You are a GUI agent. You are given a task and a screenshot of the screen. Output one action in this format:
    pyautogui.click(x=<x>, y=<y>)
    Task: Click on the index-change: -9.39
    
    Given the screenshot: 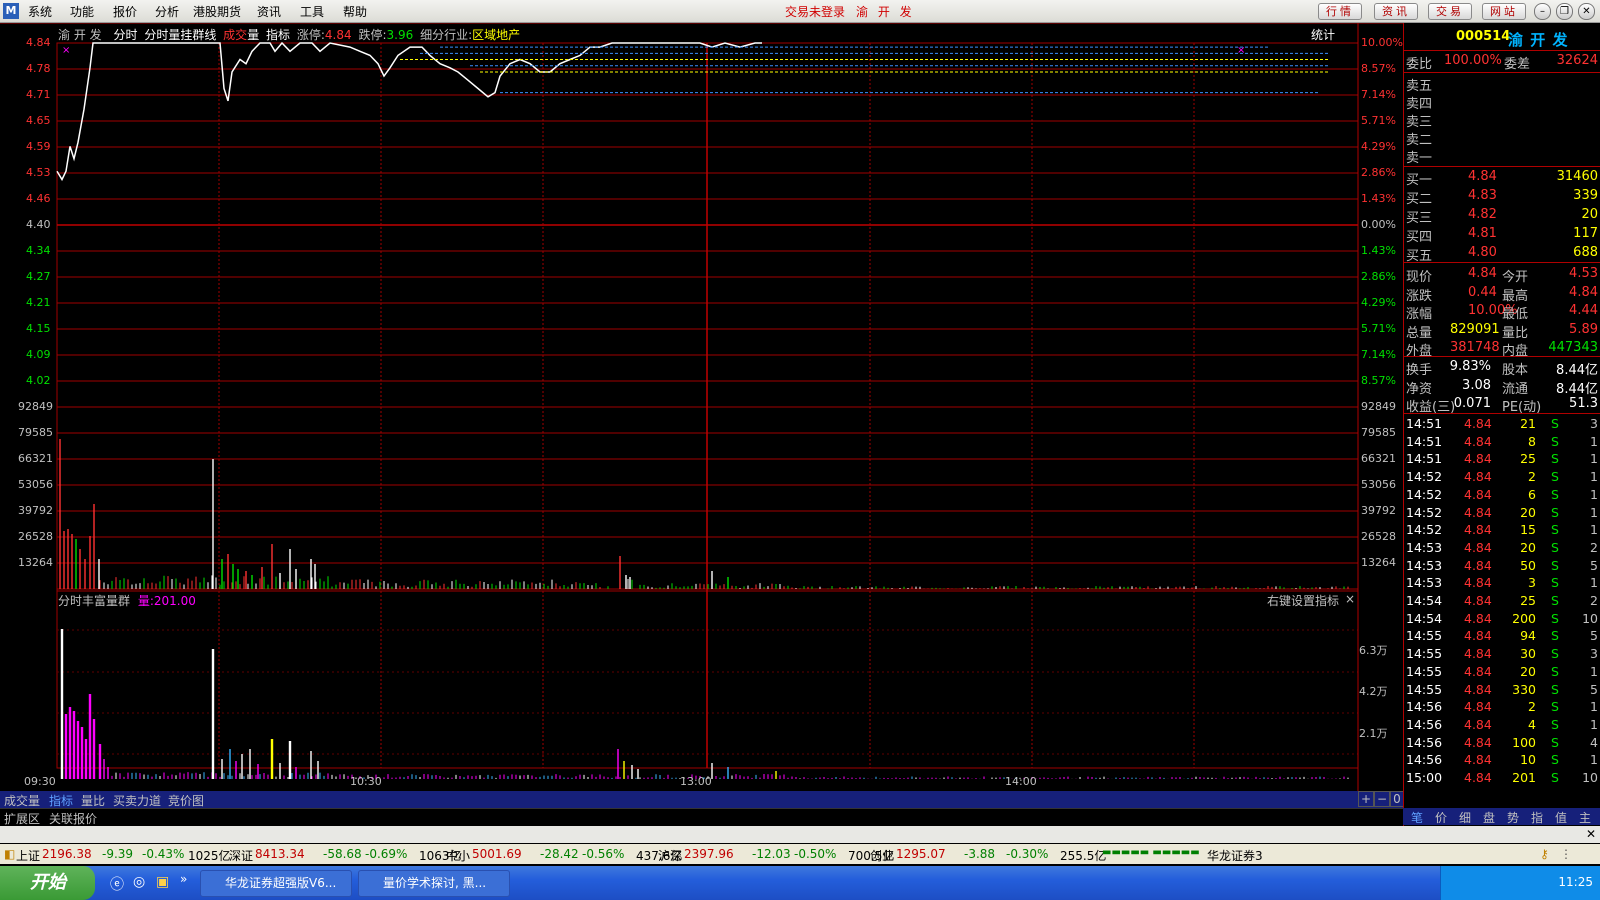 What is the action you would take?
    pyautogui.click(x=118, y=854)
    